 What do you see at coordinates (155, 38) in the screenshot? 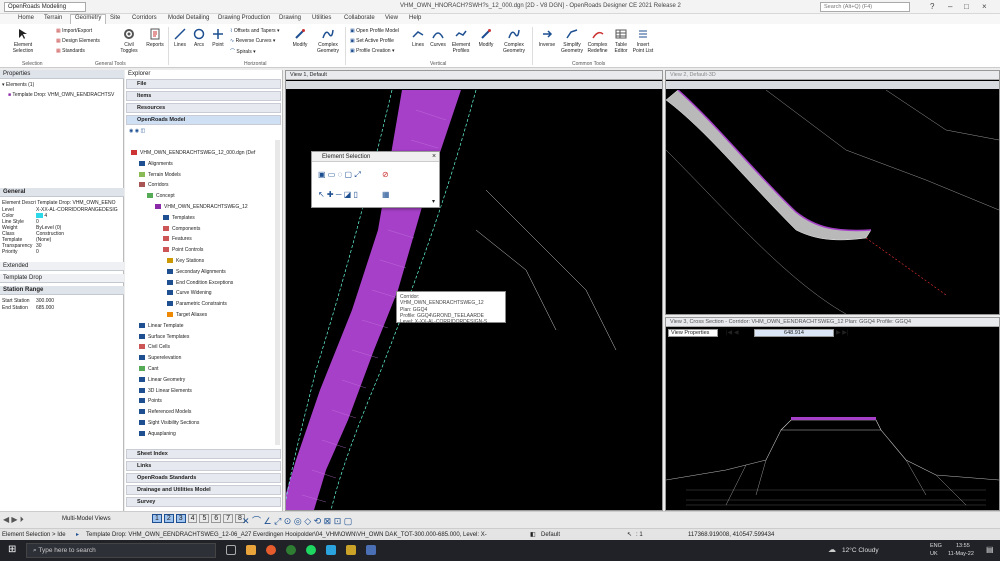
I see `reports-button: Reports` at bounding box center [155, 38].